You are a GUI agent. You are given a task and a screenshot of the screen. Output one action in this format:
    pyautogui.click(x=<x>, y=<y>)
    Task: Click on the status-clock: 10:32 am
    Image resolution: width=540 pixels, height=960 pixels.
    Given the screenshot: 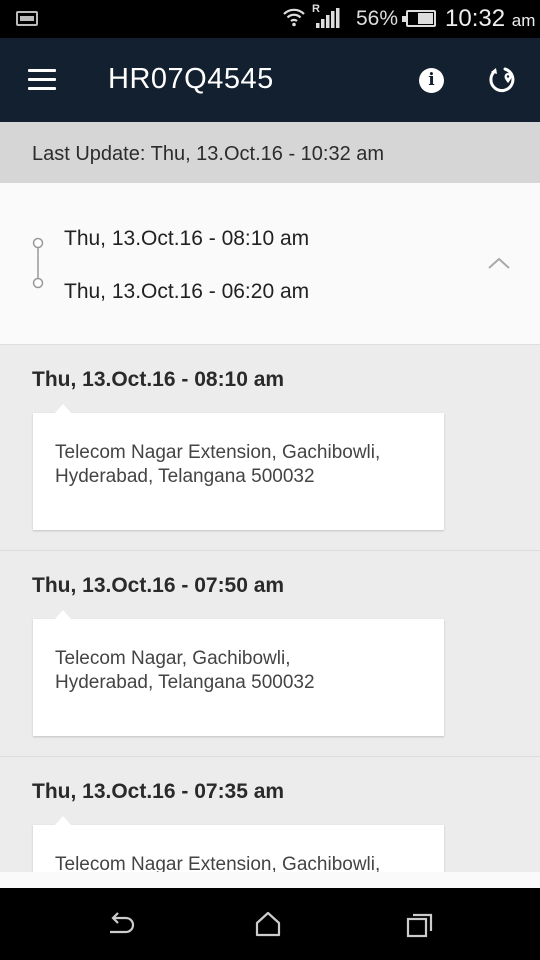 What is the action you would take?
    pyautogui.click(x=490, y=18)
    